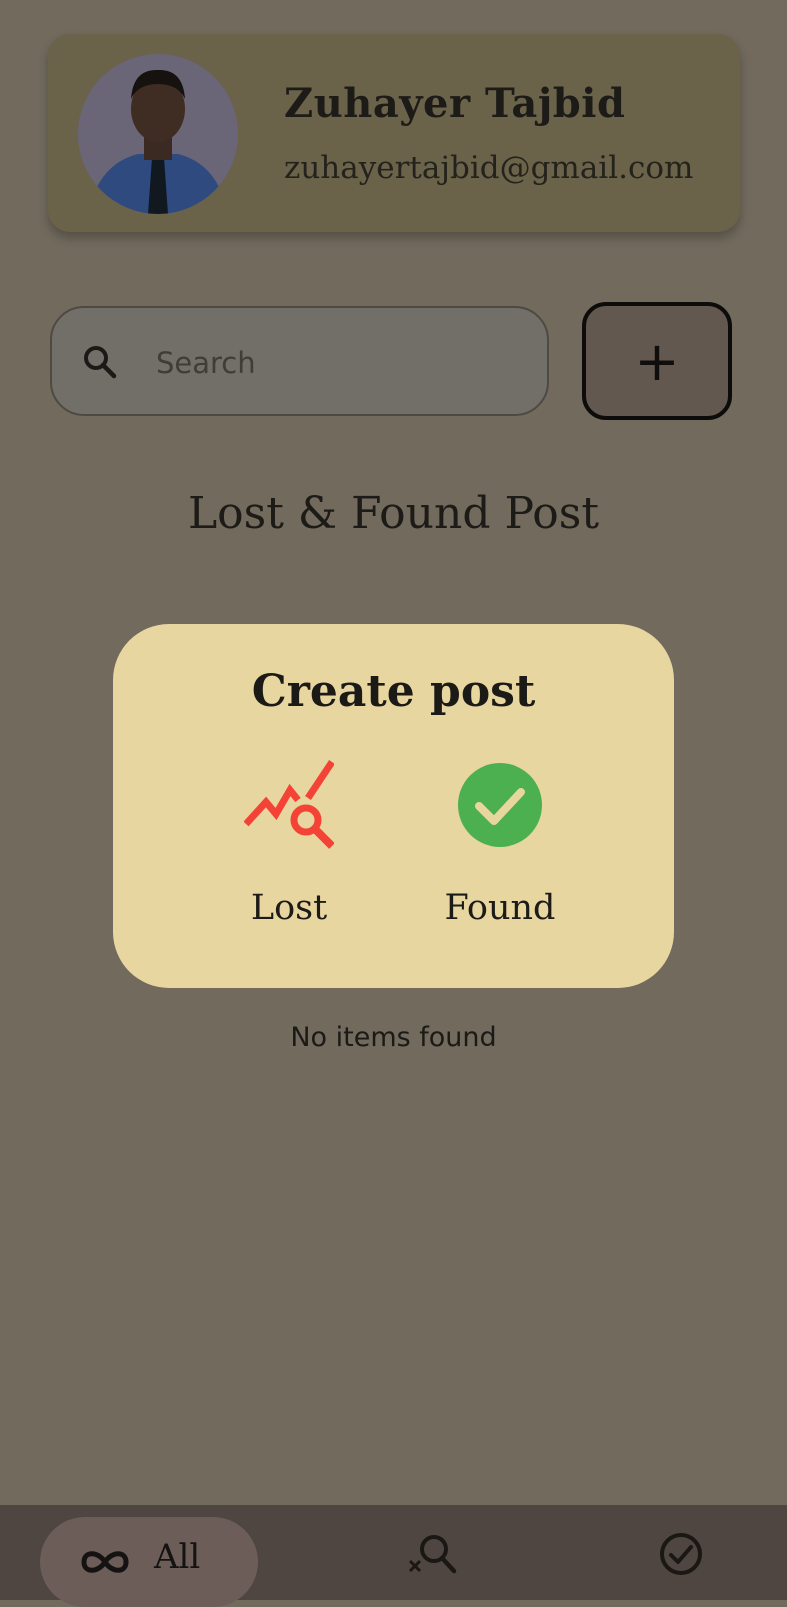  Describe the element at coordinates (289, 850) in the screenshot. I see `lost-option-button: Lost` at that location.